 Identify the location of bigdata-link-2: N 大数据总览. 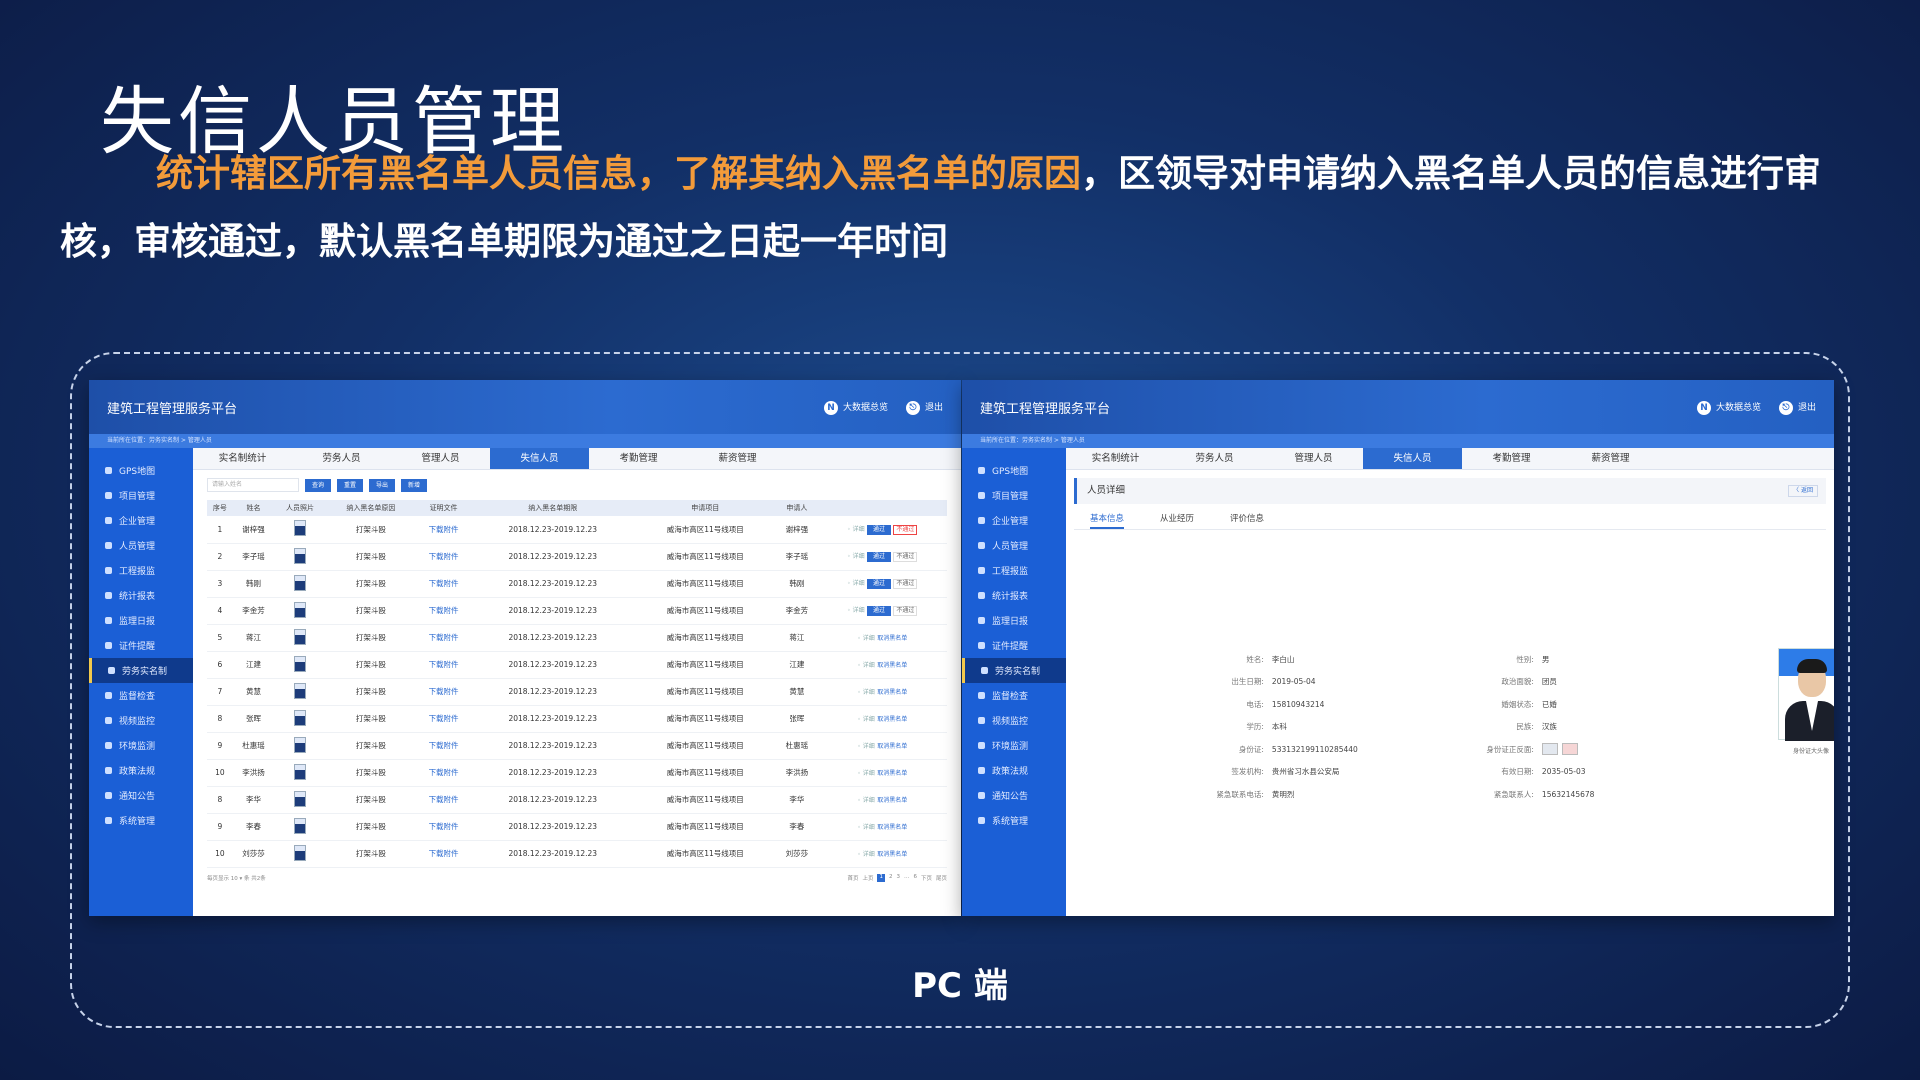
(1728, 407).